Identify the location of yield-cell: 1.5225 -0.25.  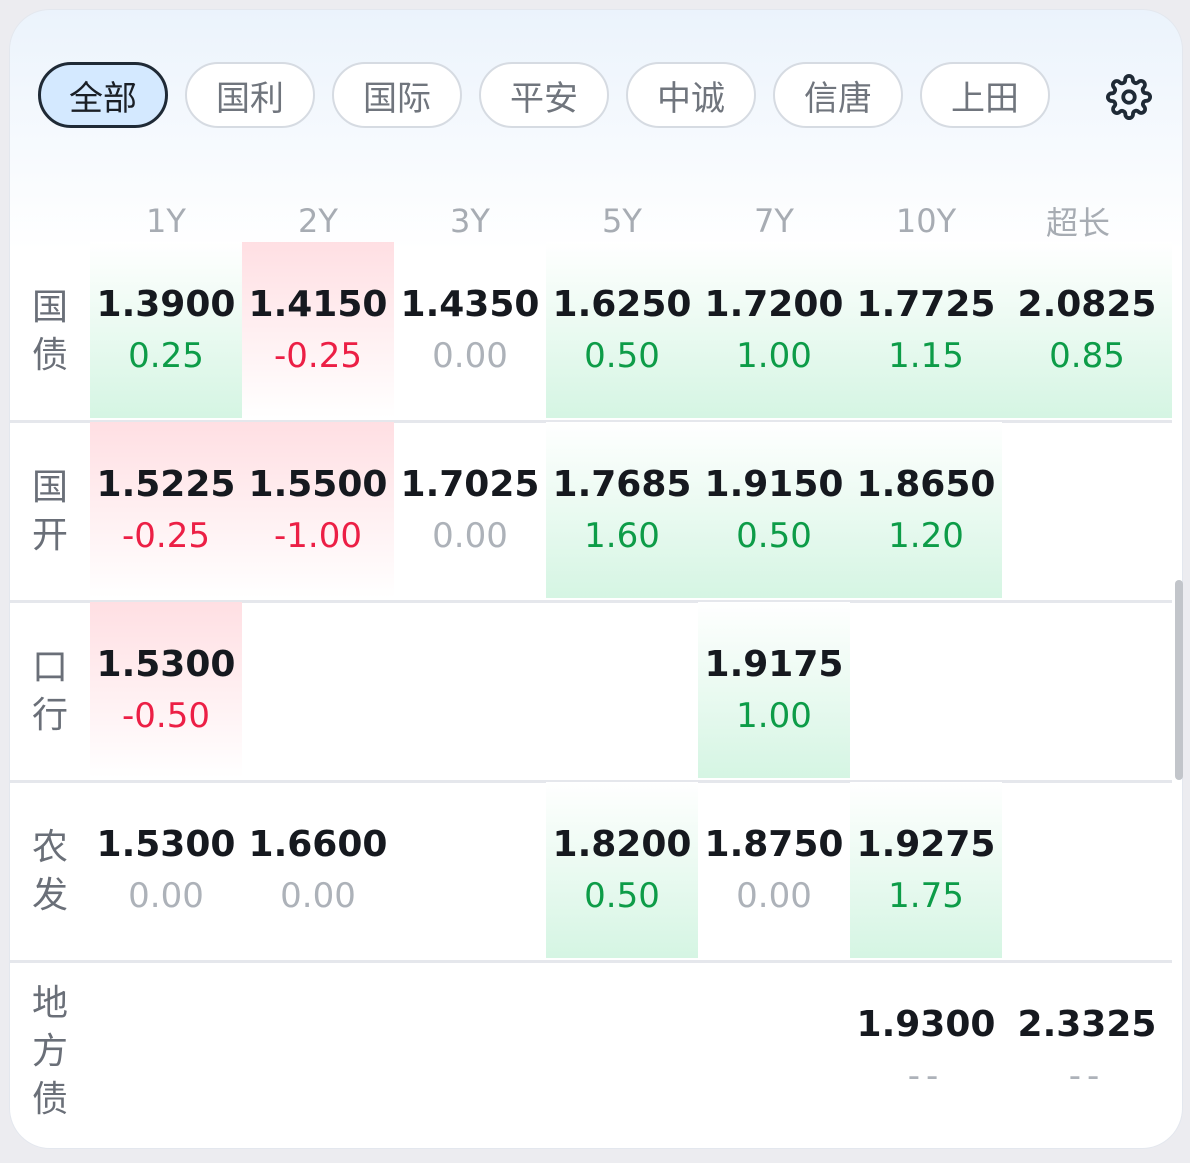
(166, 510).